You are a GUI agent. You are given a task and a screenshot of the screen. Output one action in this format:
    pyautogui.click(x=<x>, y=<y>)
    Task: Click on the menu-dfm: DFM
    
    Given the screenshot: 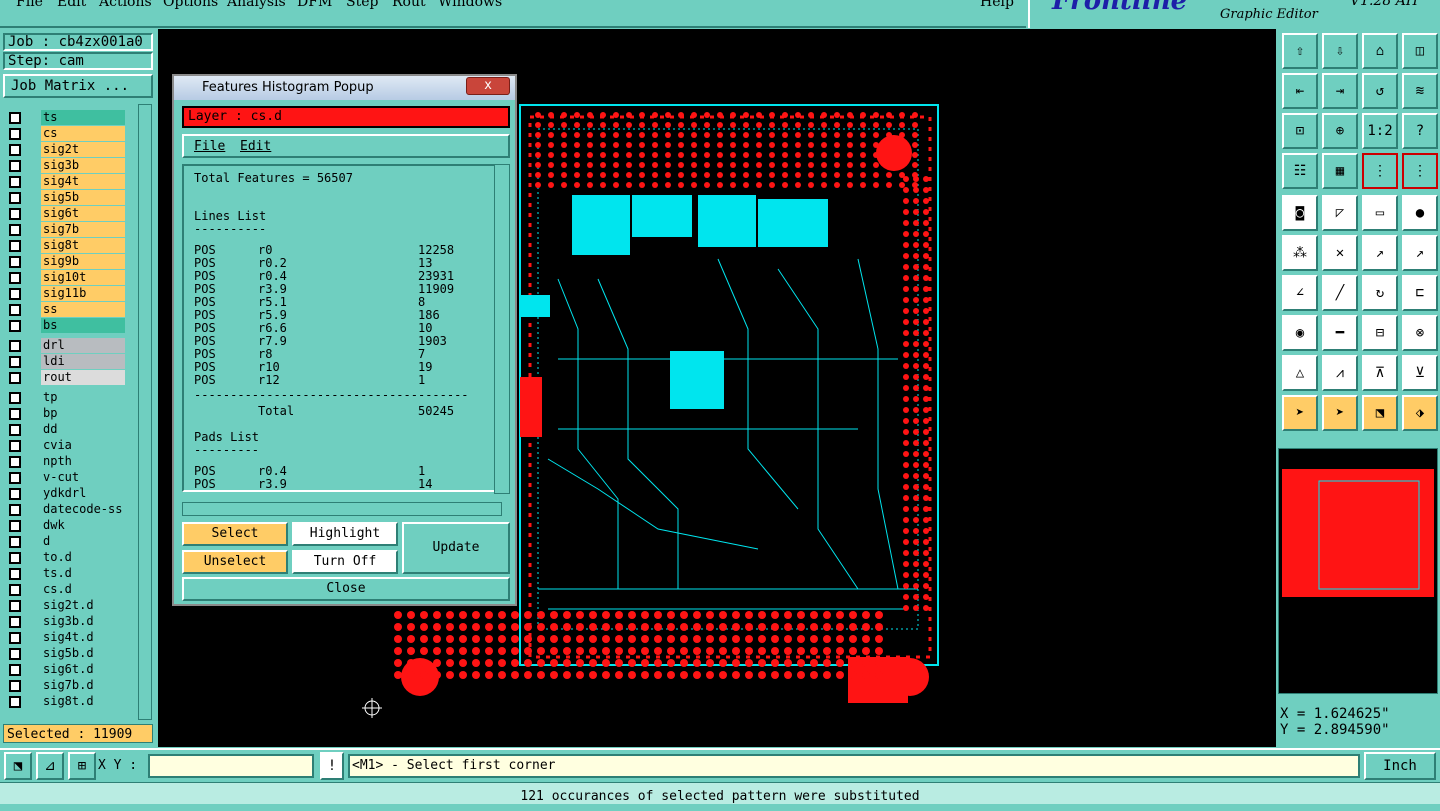 What is the action you would take?
    pyautogui.click(x=314, y=5)
    